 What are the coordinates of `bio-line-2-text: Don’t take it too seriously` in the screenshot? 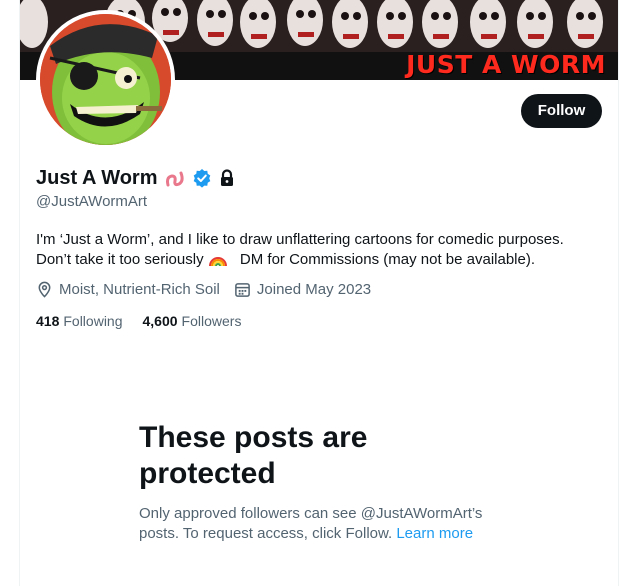 It's located at (120, 259).